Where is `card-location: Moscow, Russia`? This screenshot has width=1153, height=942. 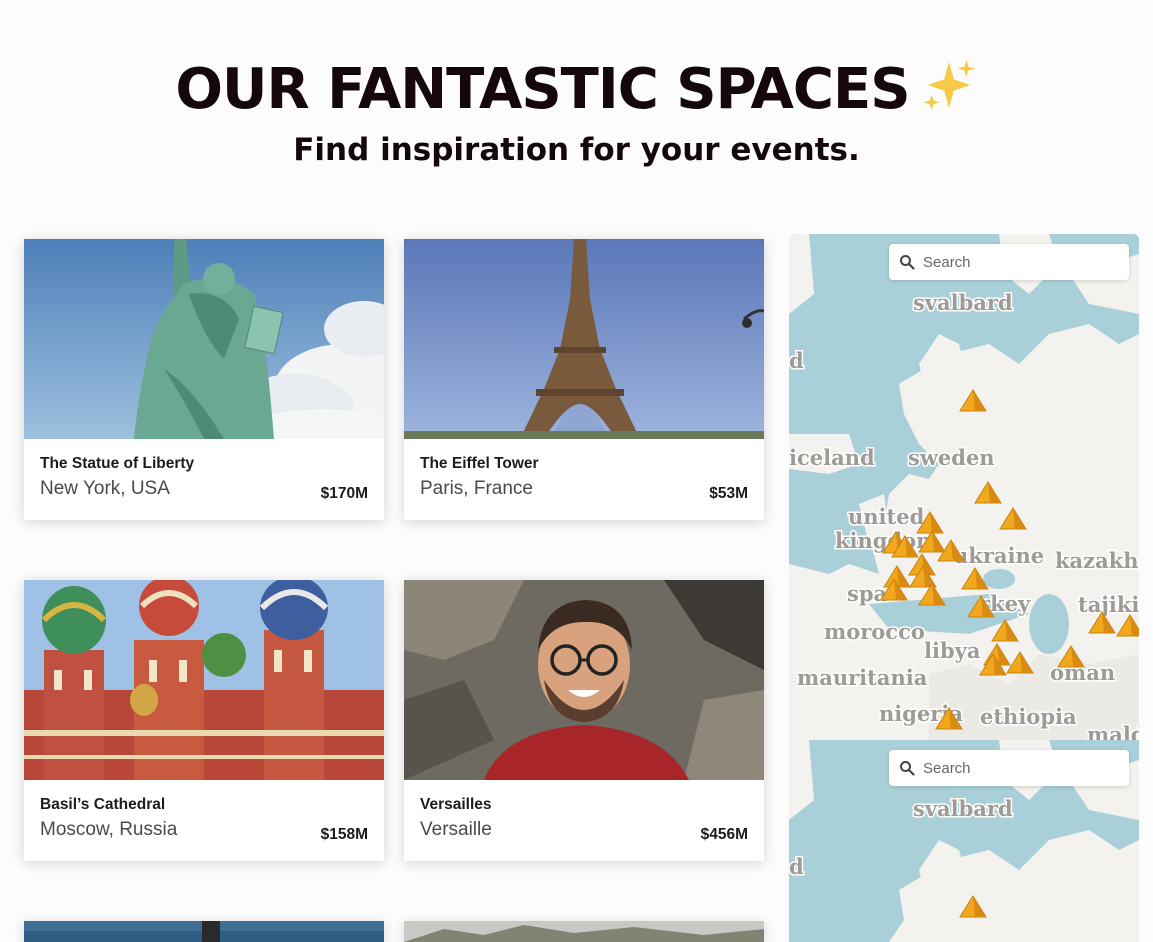
card-location: Moscow, Russia is located at coordinates (109, 829).